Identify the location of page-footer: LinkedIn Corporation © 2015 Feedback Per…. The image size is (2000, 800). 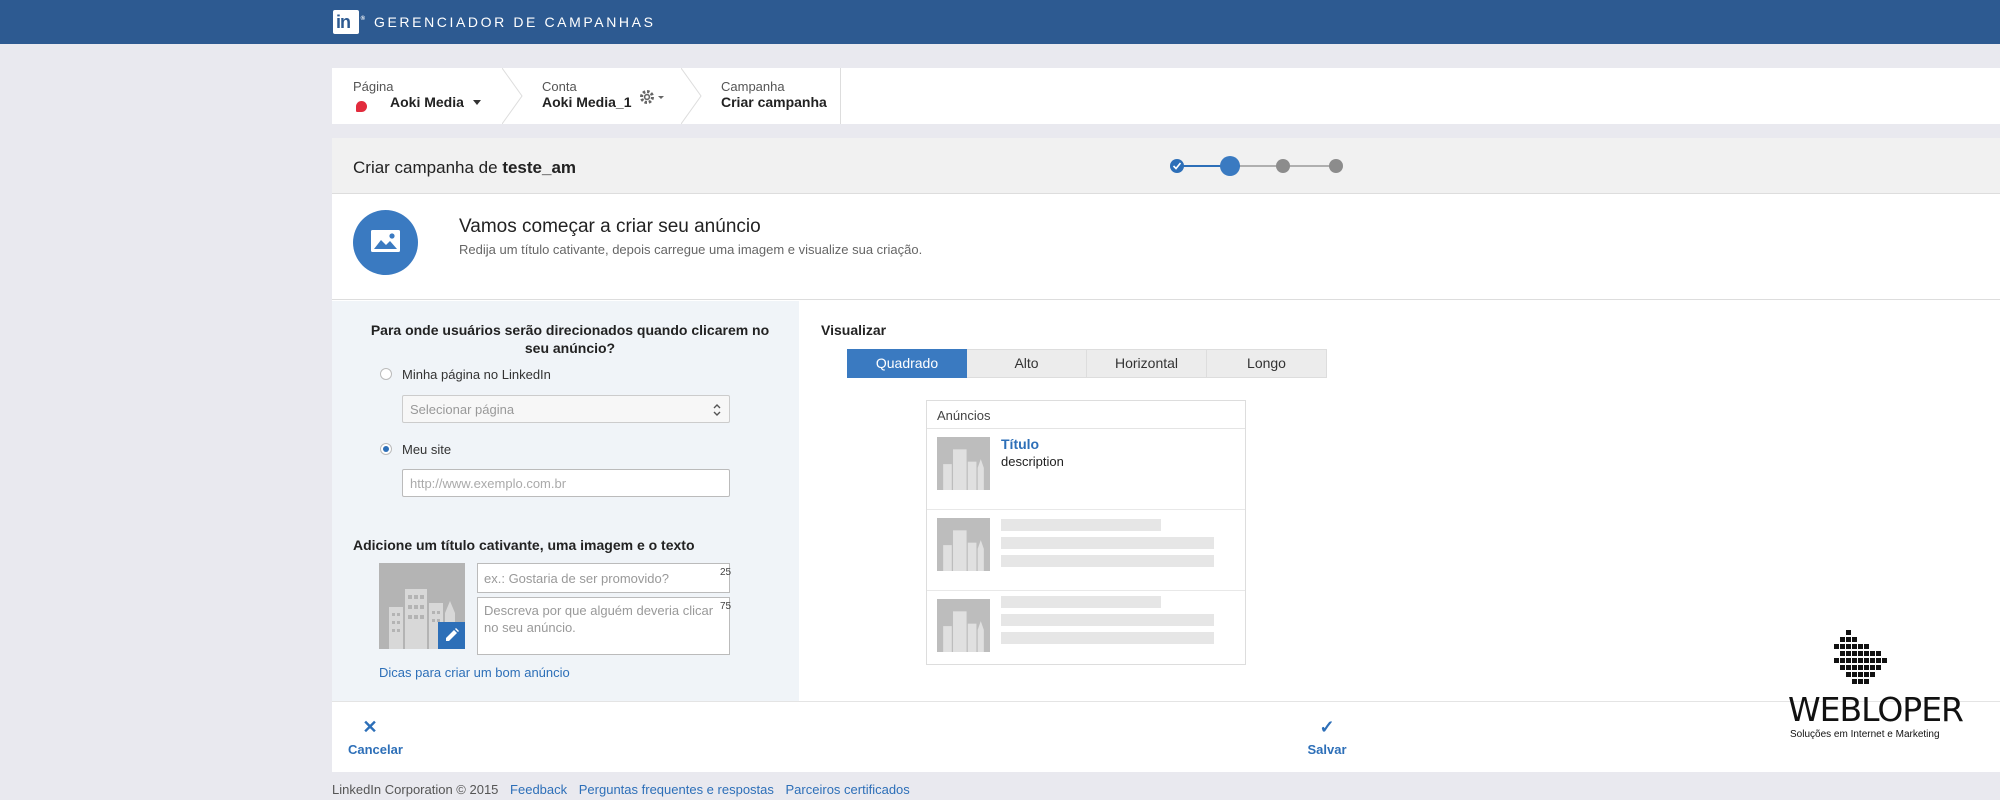
(621, 789).